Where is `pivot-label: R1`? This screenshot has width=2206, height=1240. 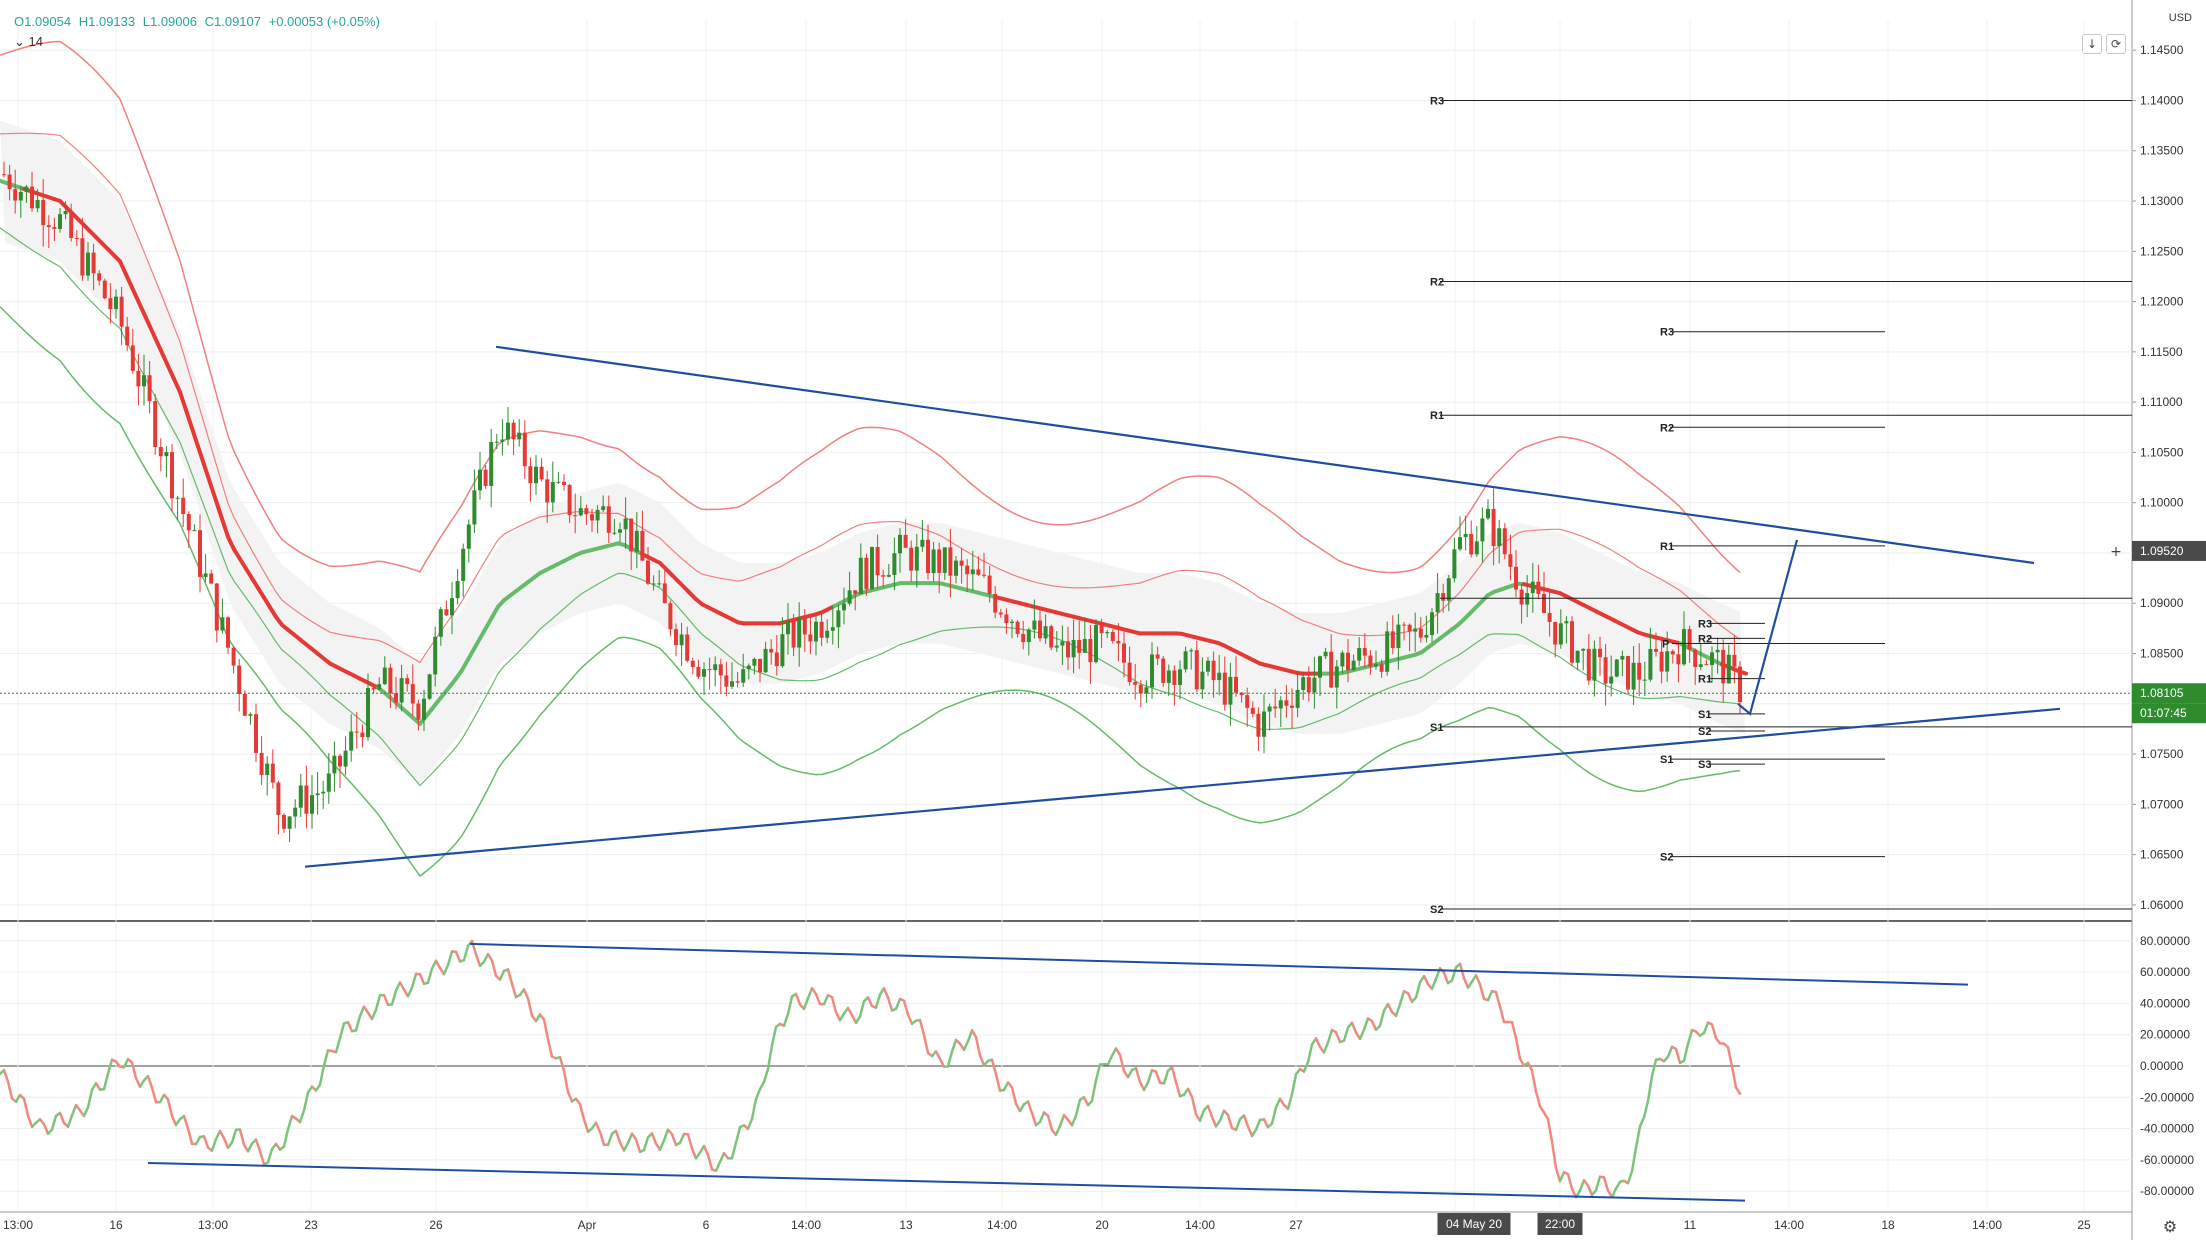 pivot-label: R1 is located at coordinates (1437, 416).